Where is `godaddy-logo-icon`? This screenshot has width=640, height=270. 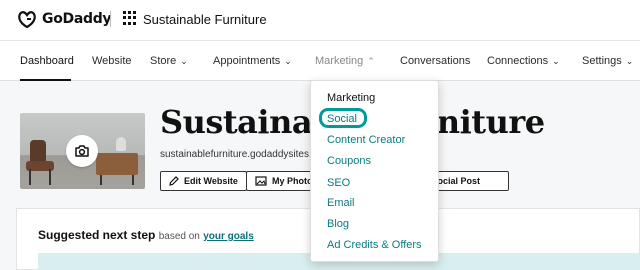
godaddy-logo-icon is located at coordinates (27, 20).